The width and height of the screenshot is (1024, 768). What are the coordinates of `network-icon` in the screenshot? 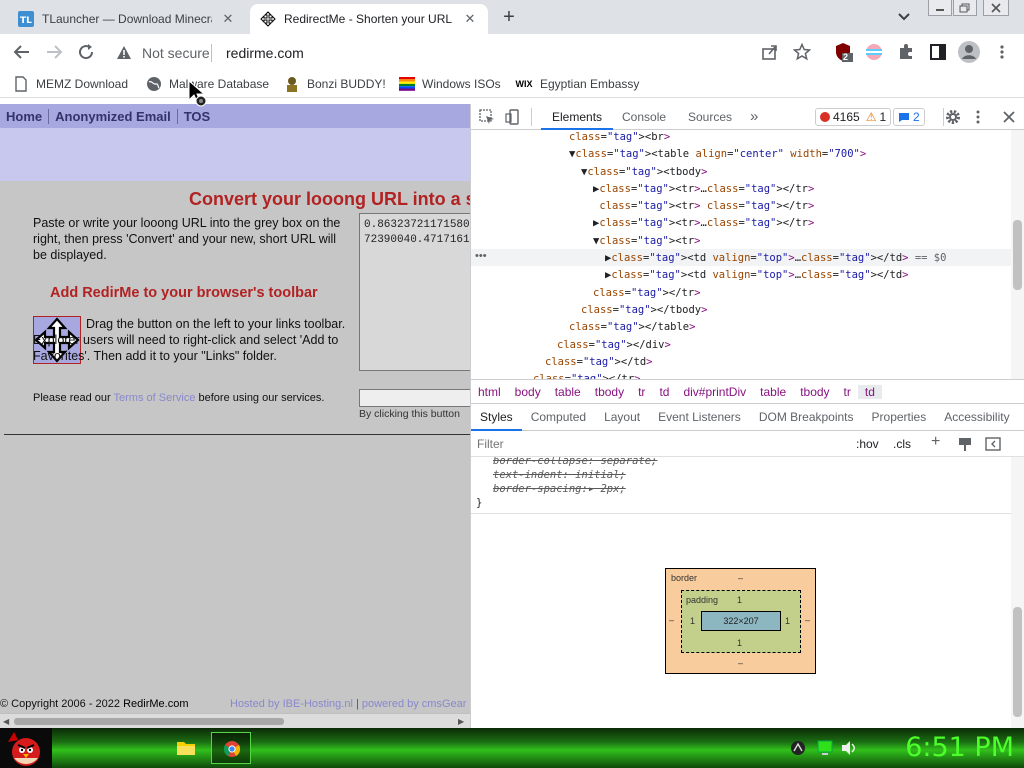 It's located at (798, 748).